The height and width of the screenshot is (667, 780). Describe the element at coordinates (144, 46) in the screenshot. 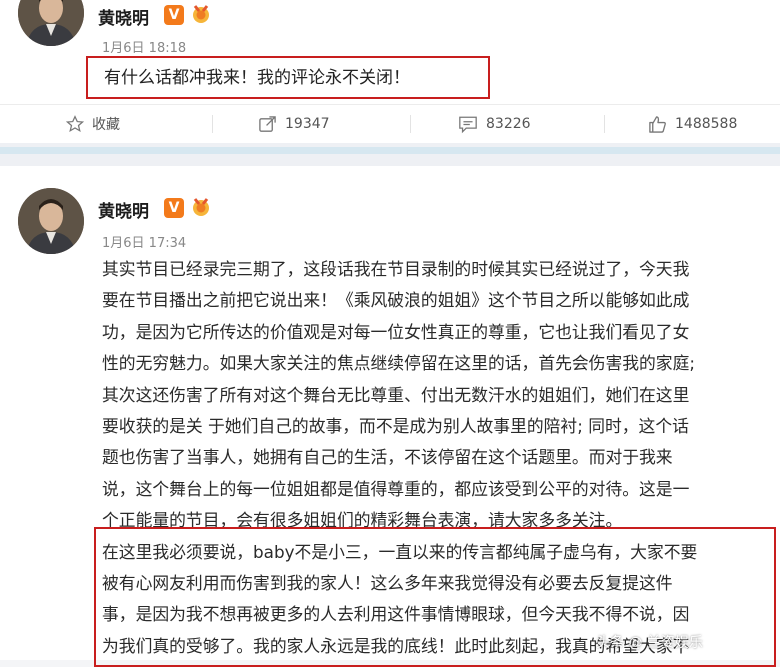

I see `post-time: 1月6日 18:18` at that location.